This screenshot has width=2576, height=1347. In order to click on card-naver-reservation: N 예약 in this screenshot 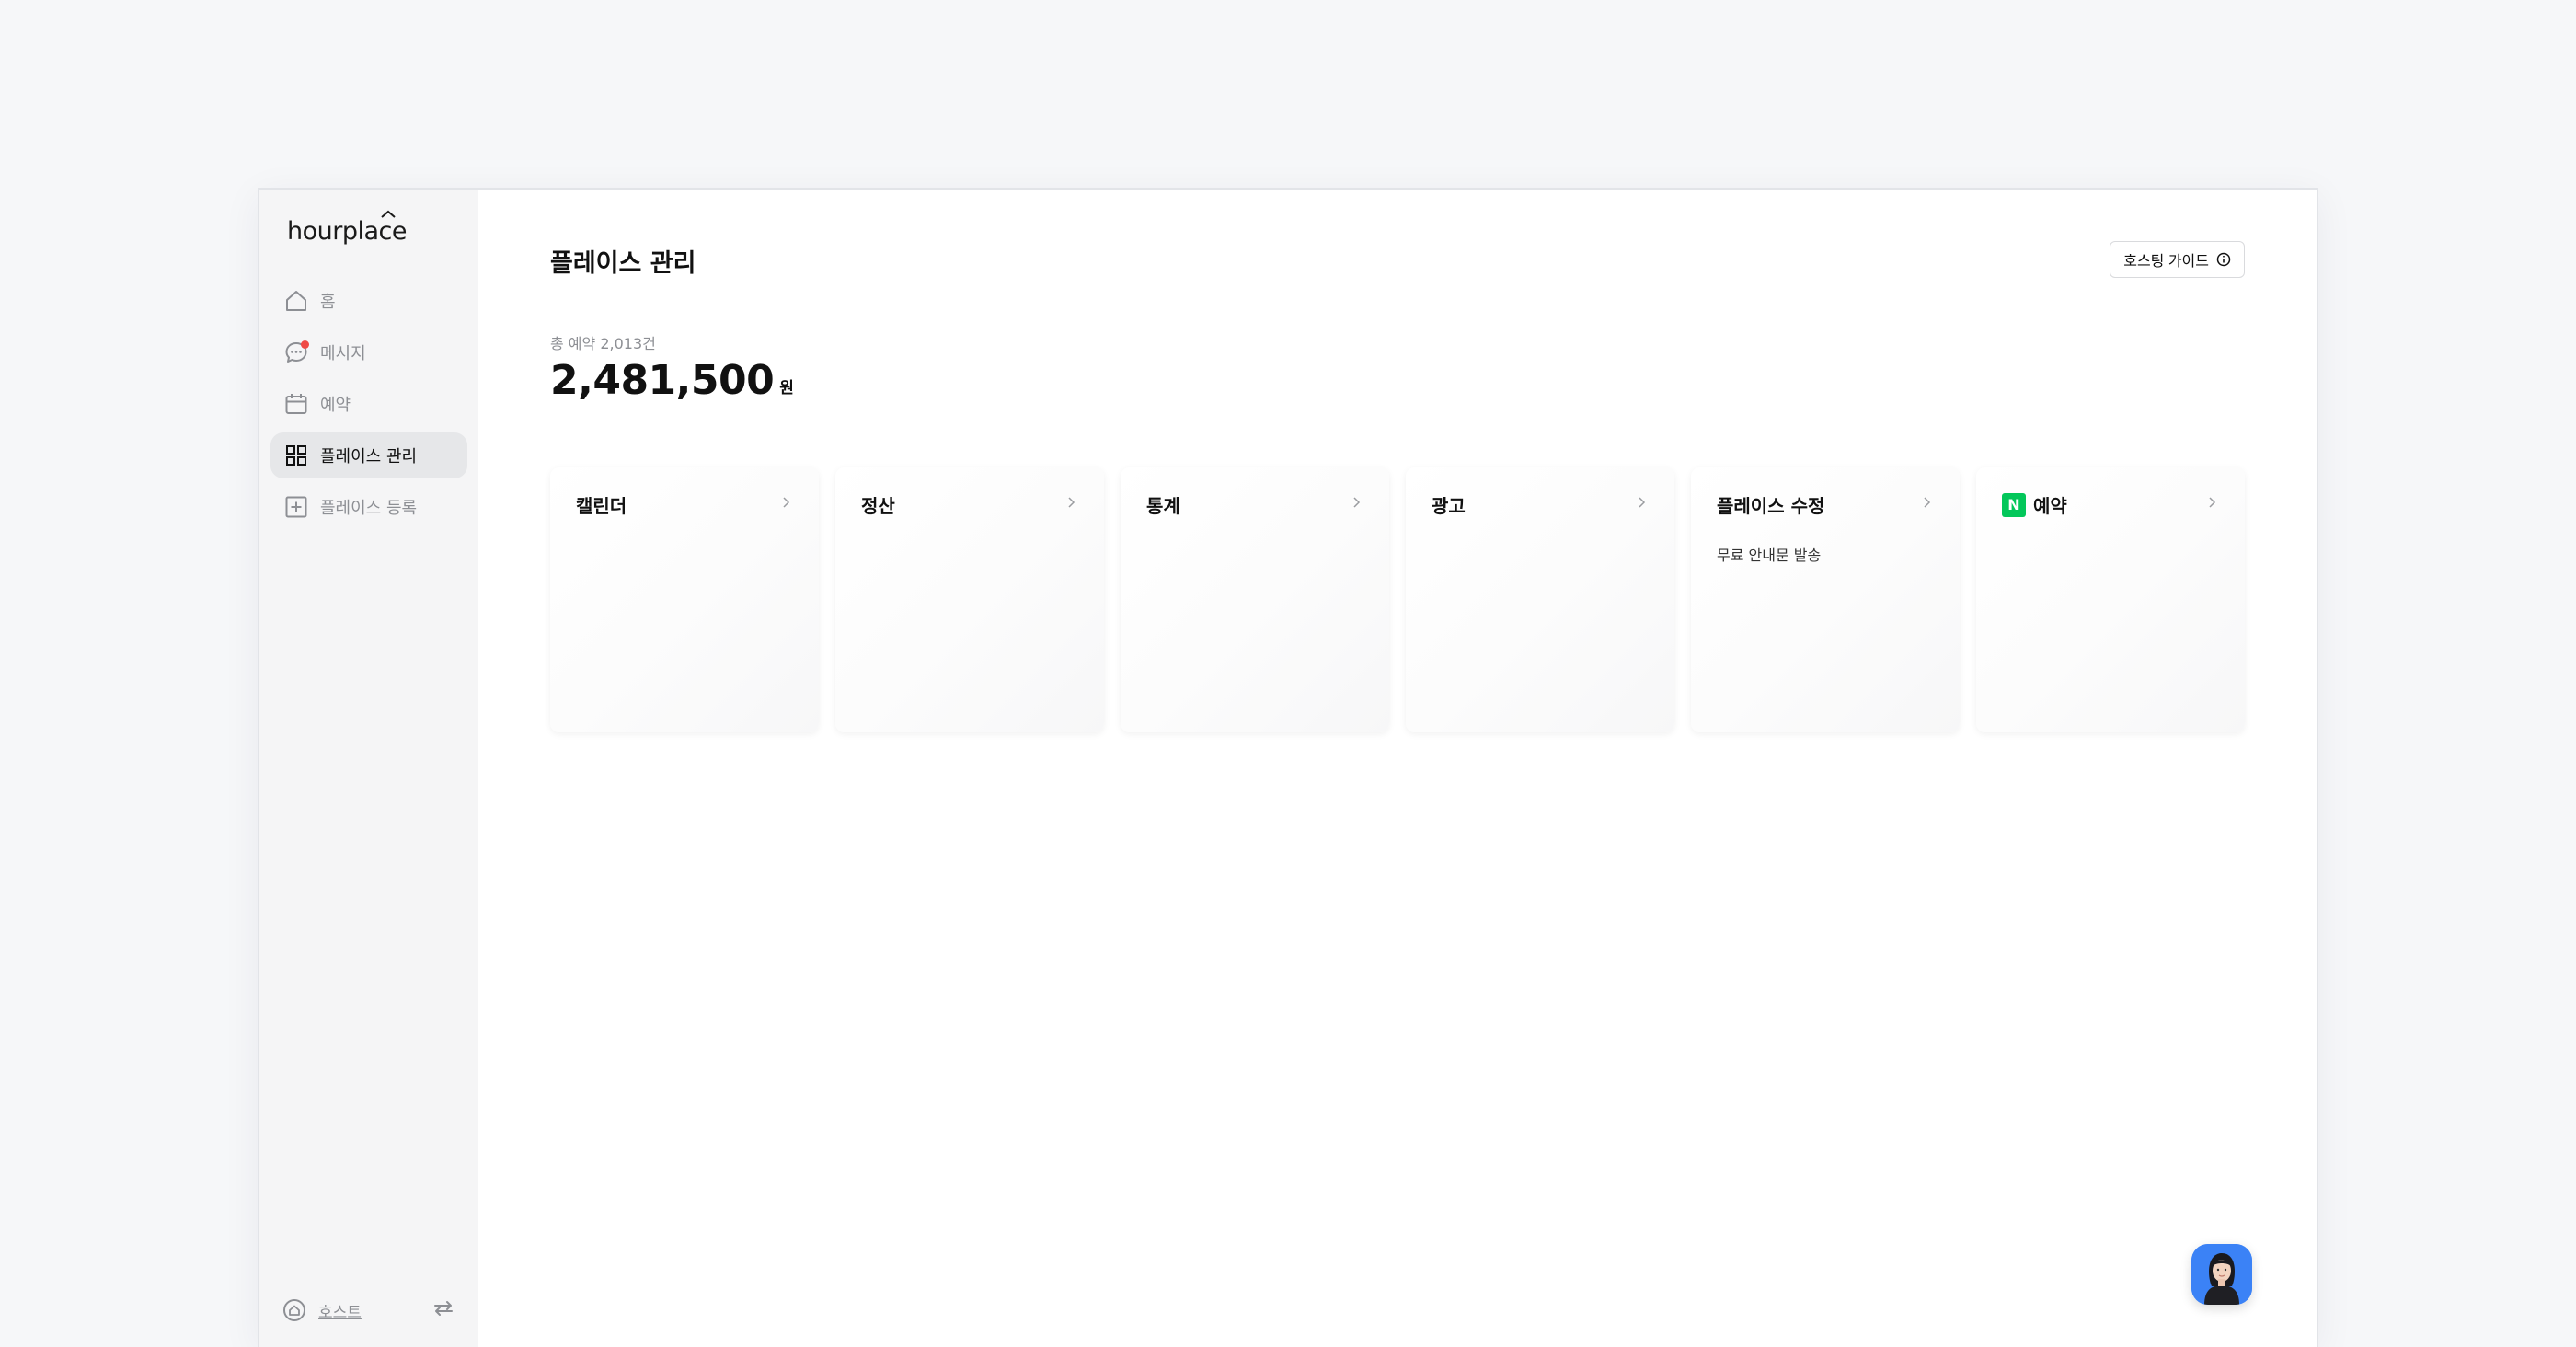, I will do `click(2110, 599)`.